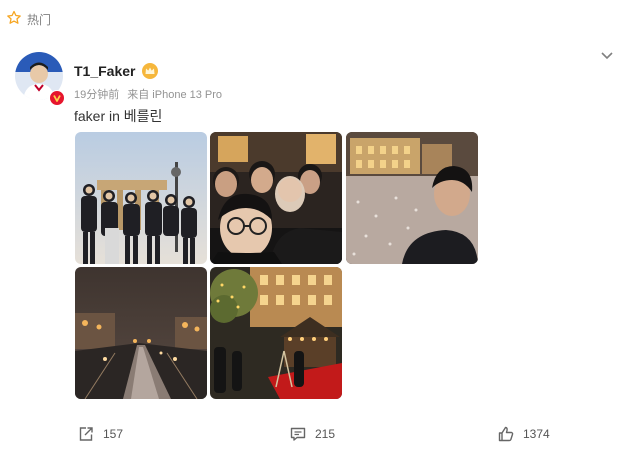 This screenshot has height=457, width=635. Describe the element at coordinates (298, 434) in the screenshot. I see `comment-icon` at that location.